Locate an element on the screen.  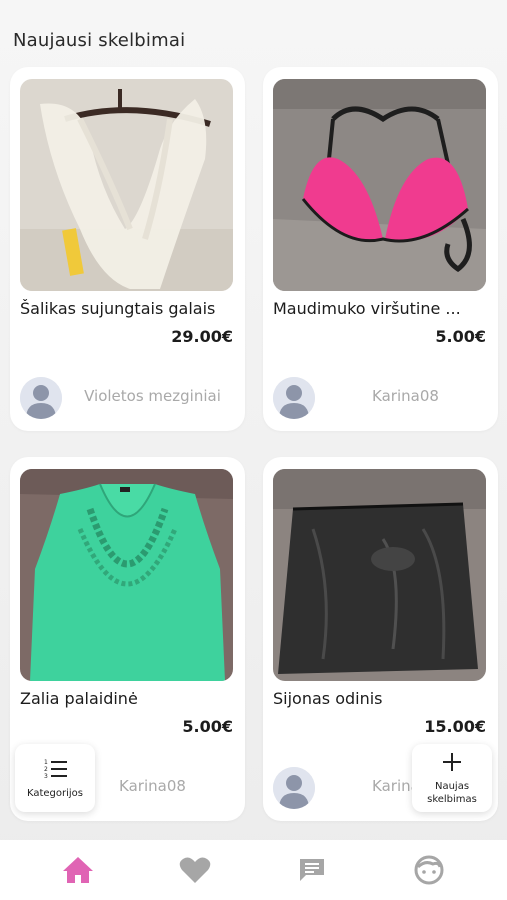
nav-profile is located at coordinates (429, 870).